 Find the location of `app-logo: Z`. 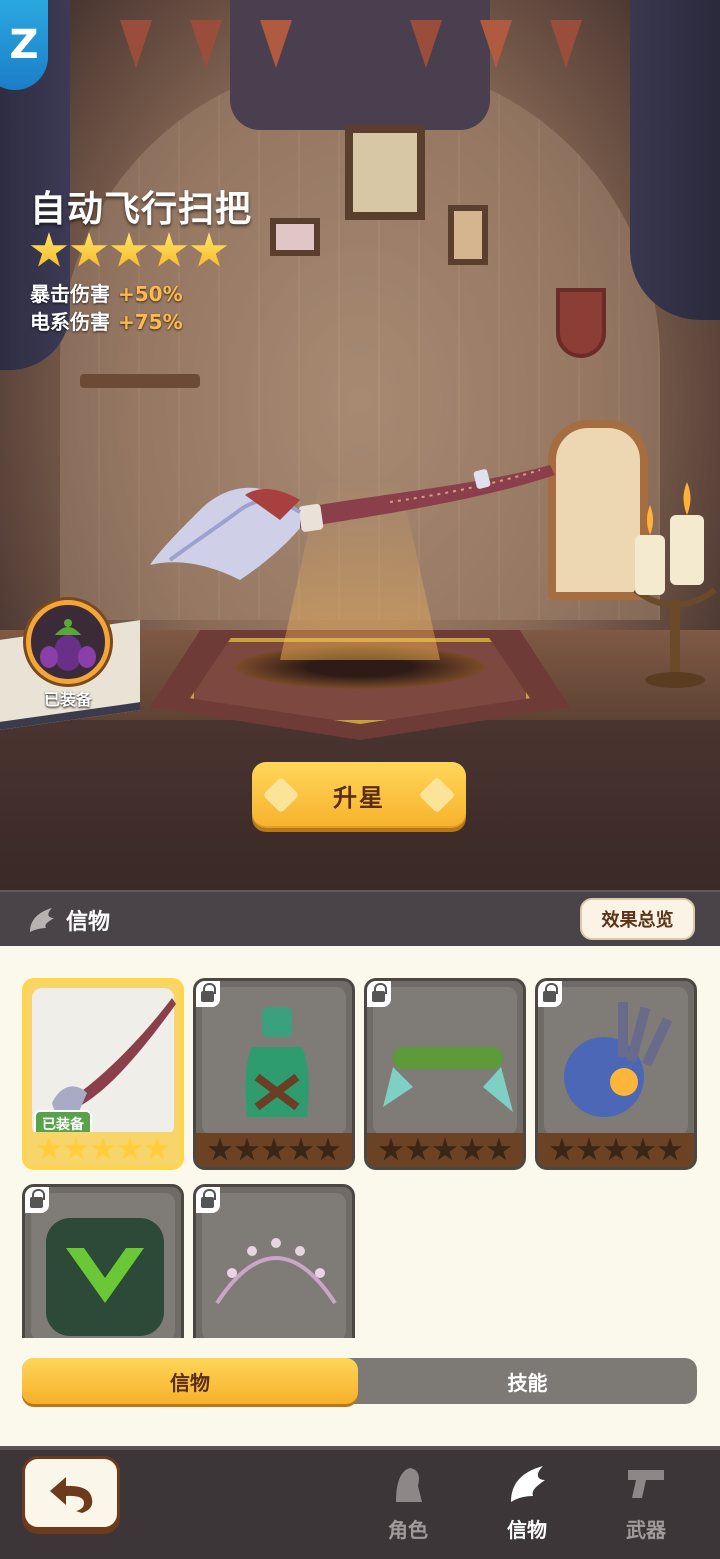

app-logo: Z is located at coordinates (24, 45).